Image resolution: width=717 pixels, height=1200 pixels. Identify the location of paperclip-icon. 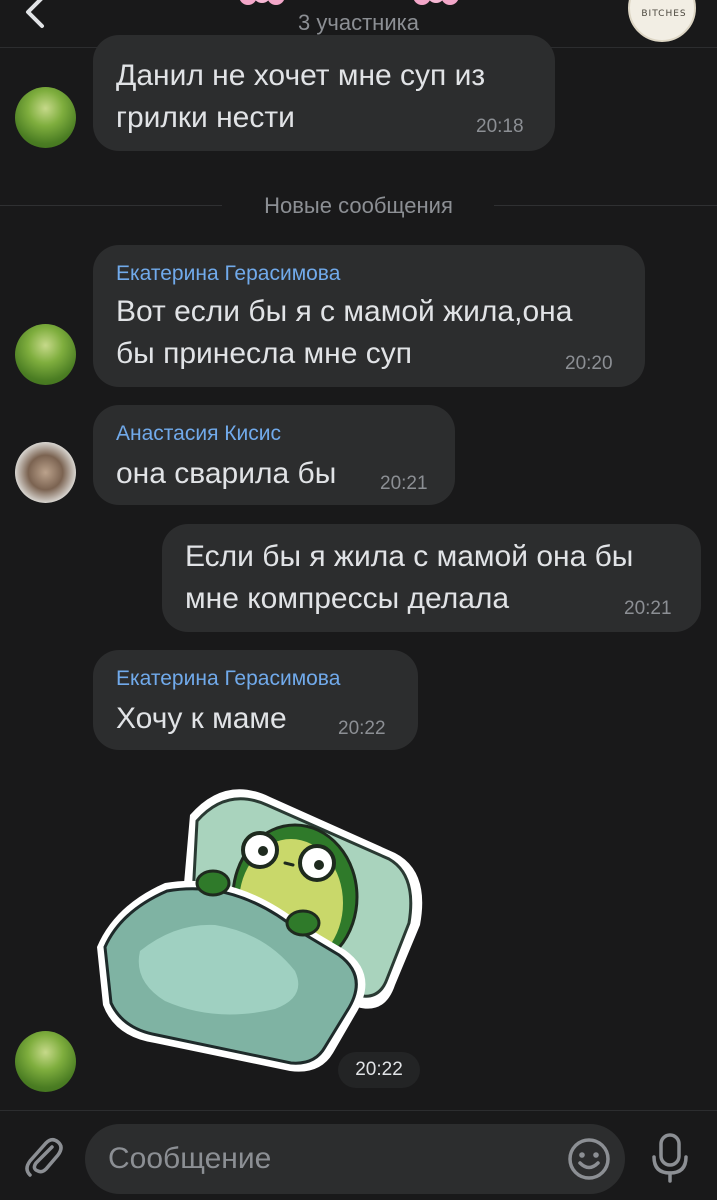
(43, 1156).